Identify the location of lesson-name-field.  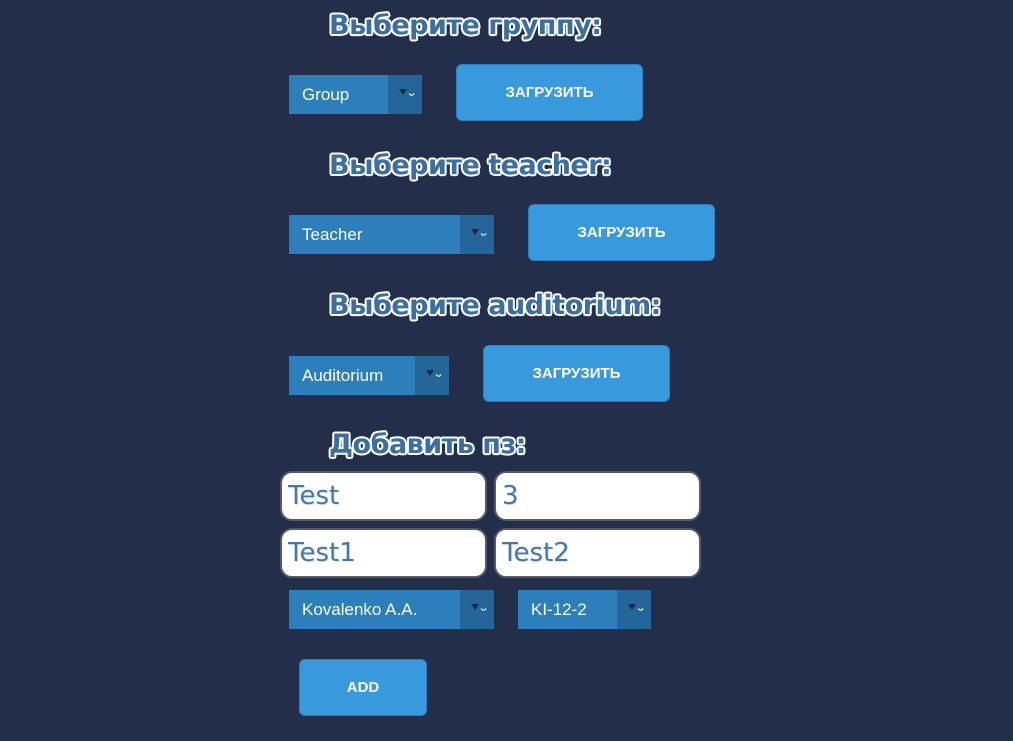
(383, 496).